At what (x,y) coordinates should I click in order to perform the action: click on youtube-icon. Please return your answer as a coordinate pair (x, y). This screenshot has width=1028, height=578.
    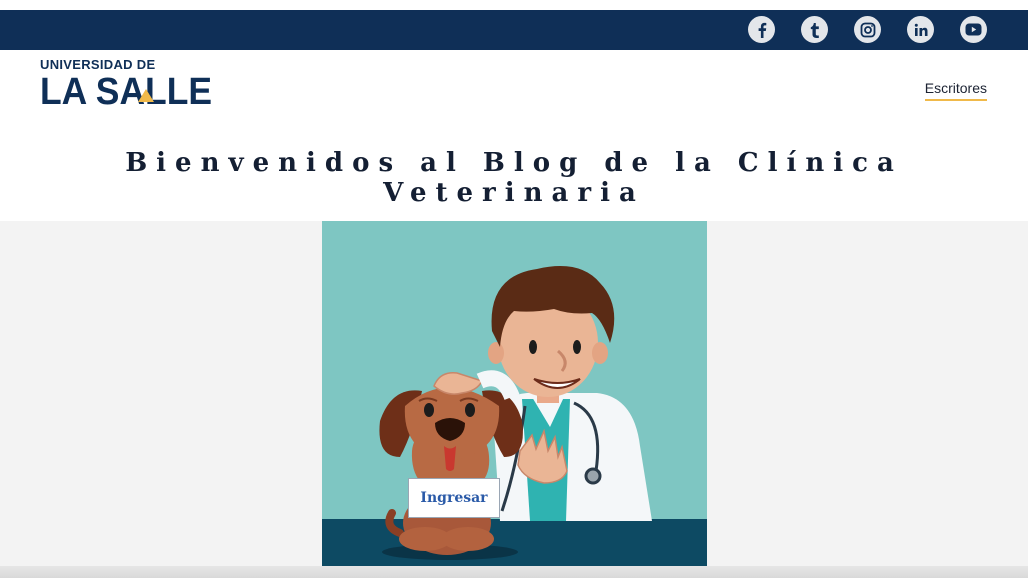
    Looking at the image, I should click on (973, 29).